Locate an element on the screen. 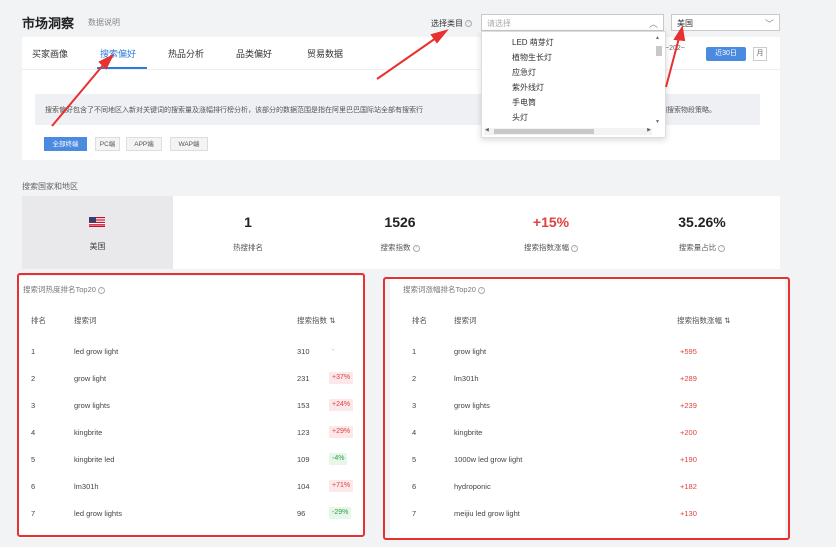 The height and width of the screenshot is (547, 836). index-cell: 96 is located at coordinates (301, 513).